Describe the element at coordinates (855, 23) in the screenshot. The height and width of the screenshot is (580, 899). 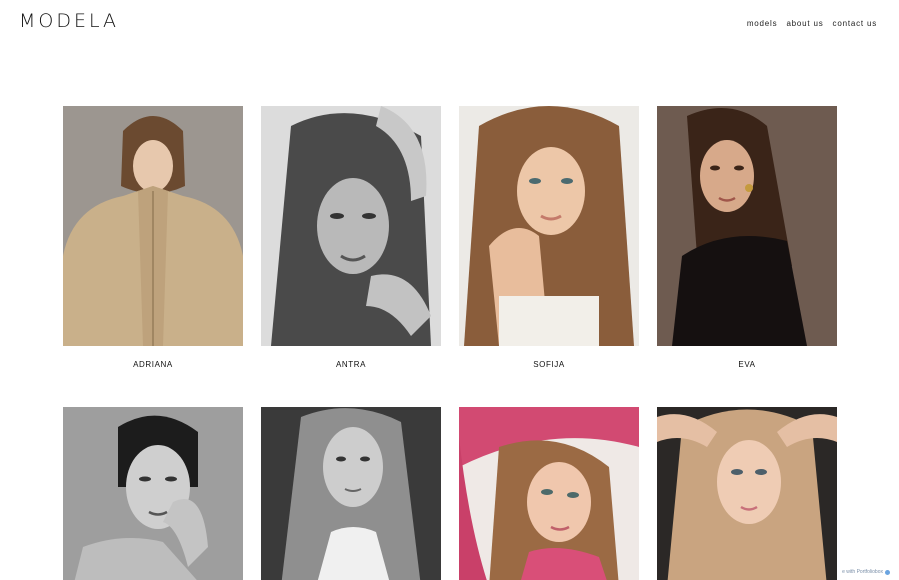
I see `nav-contact-us: contact us` at that location.